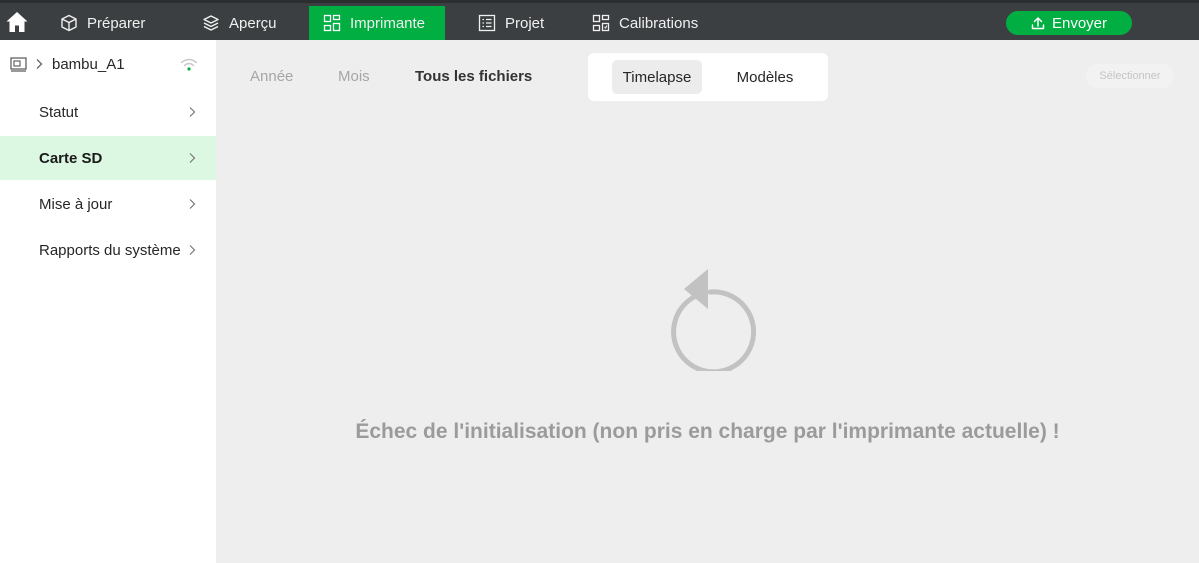 This screenshot has width=1199, height=563. I want to click on refresh-icon, so click(708, 319).